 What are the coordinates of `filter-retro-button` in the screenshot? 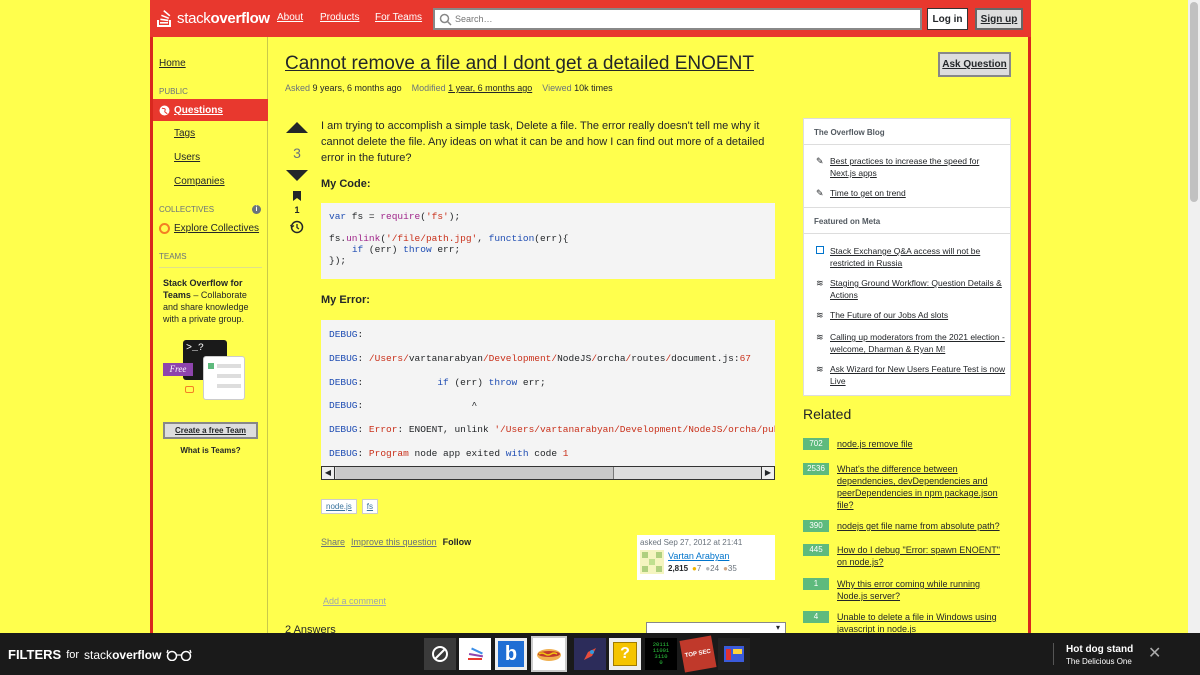 It's located at (734, 654).